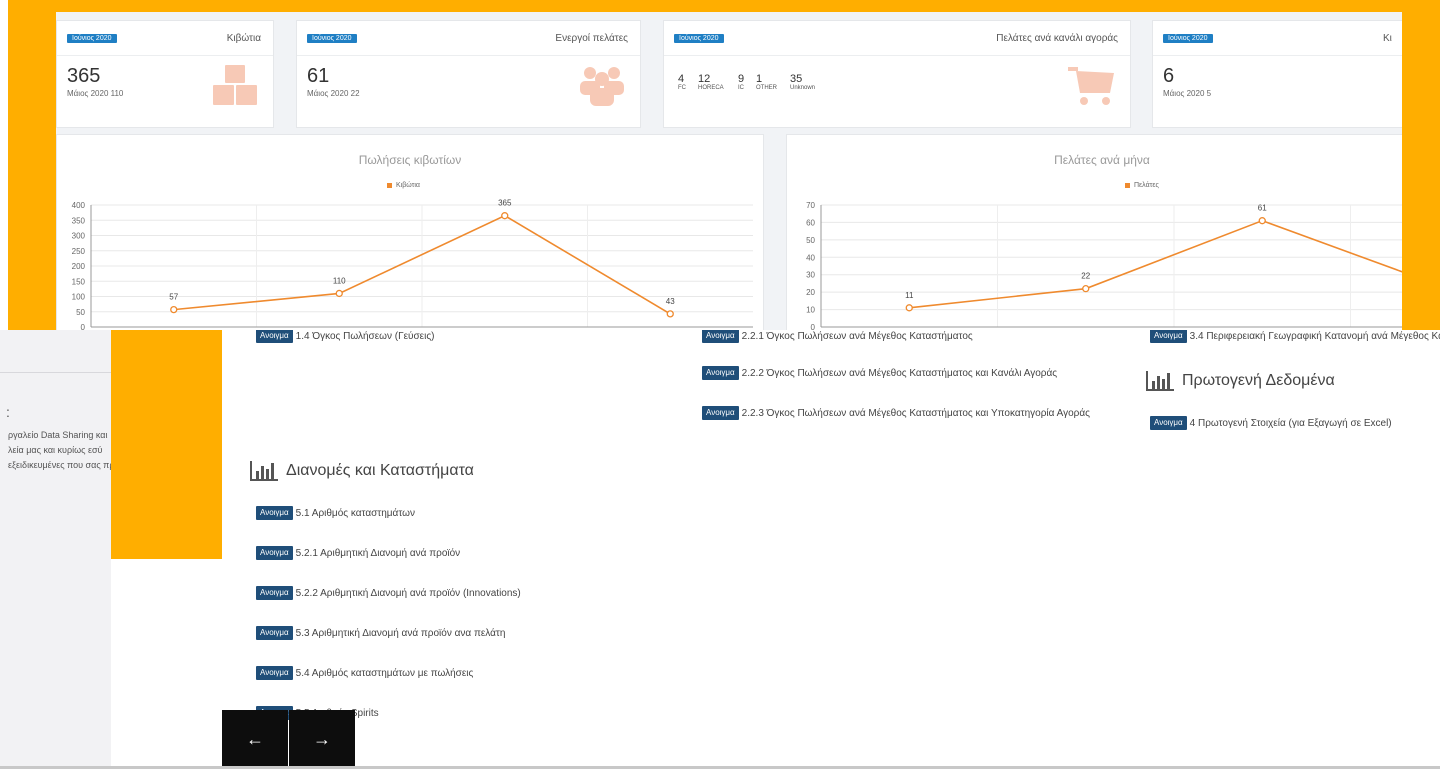 The width and height of the screenshot is (1440, 769). I want to click on data-label: 365, so click(505, 203).